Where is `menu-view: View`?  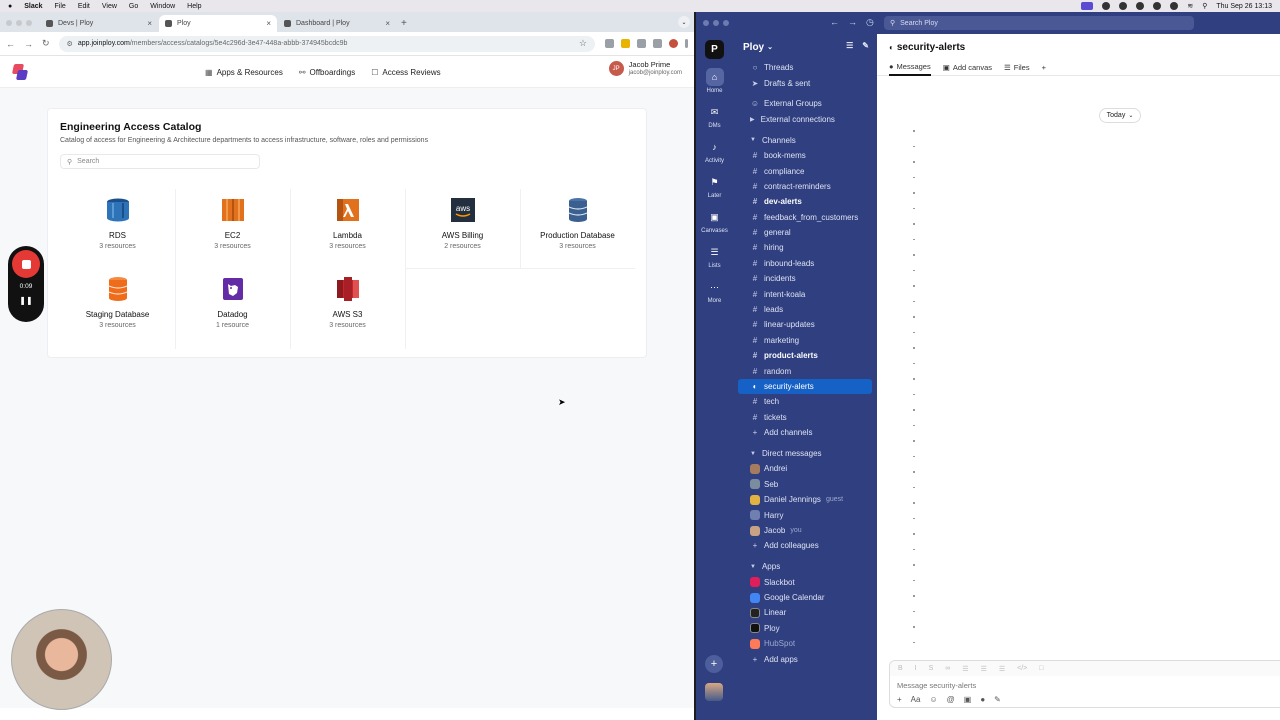 menu-view: View is located at coordinates (109, 6).